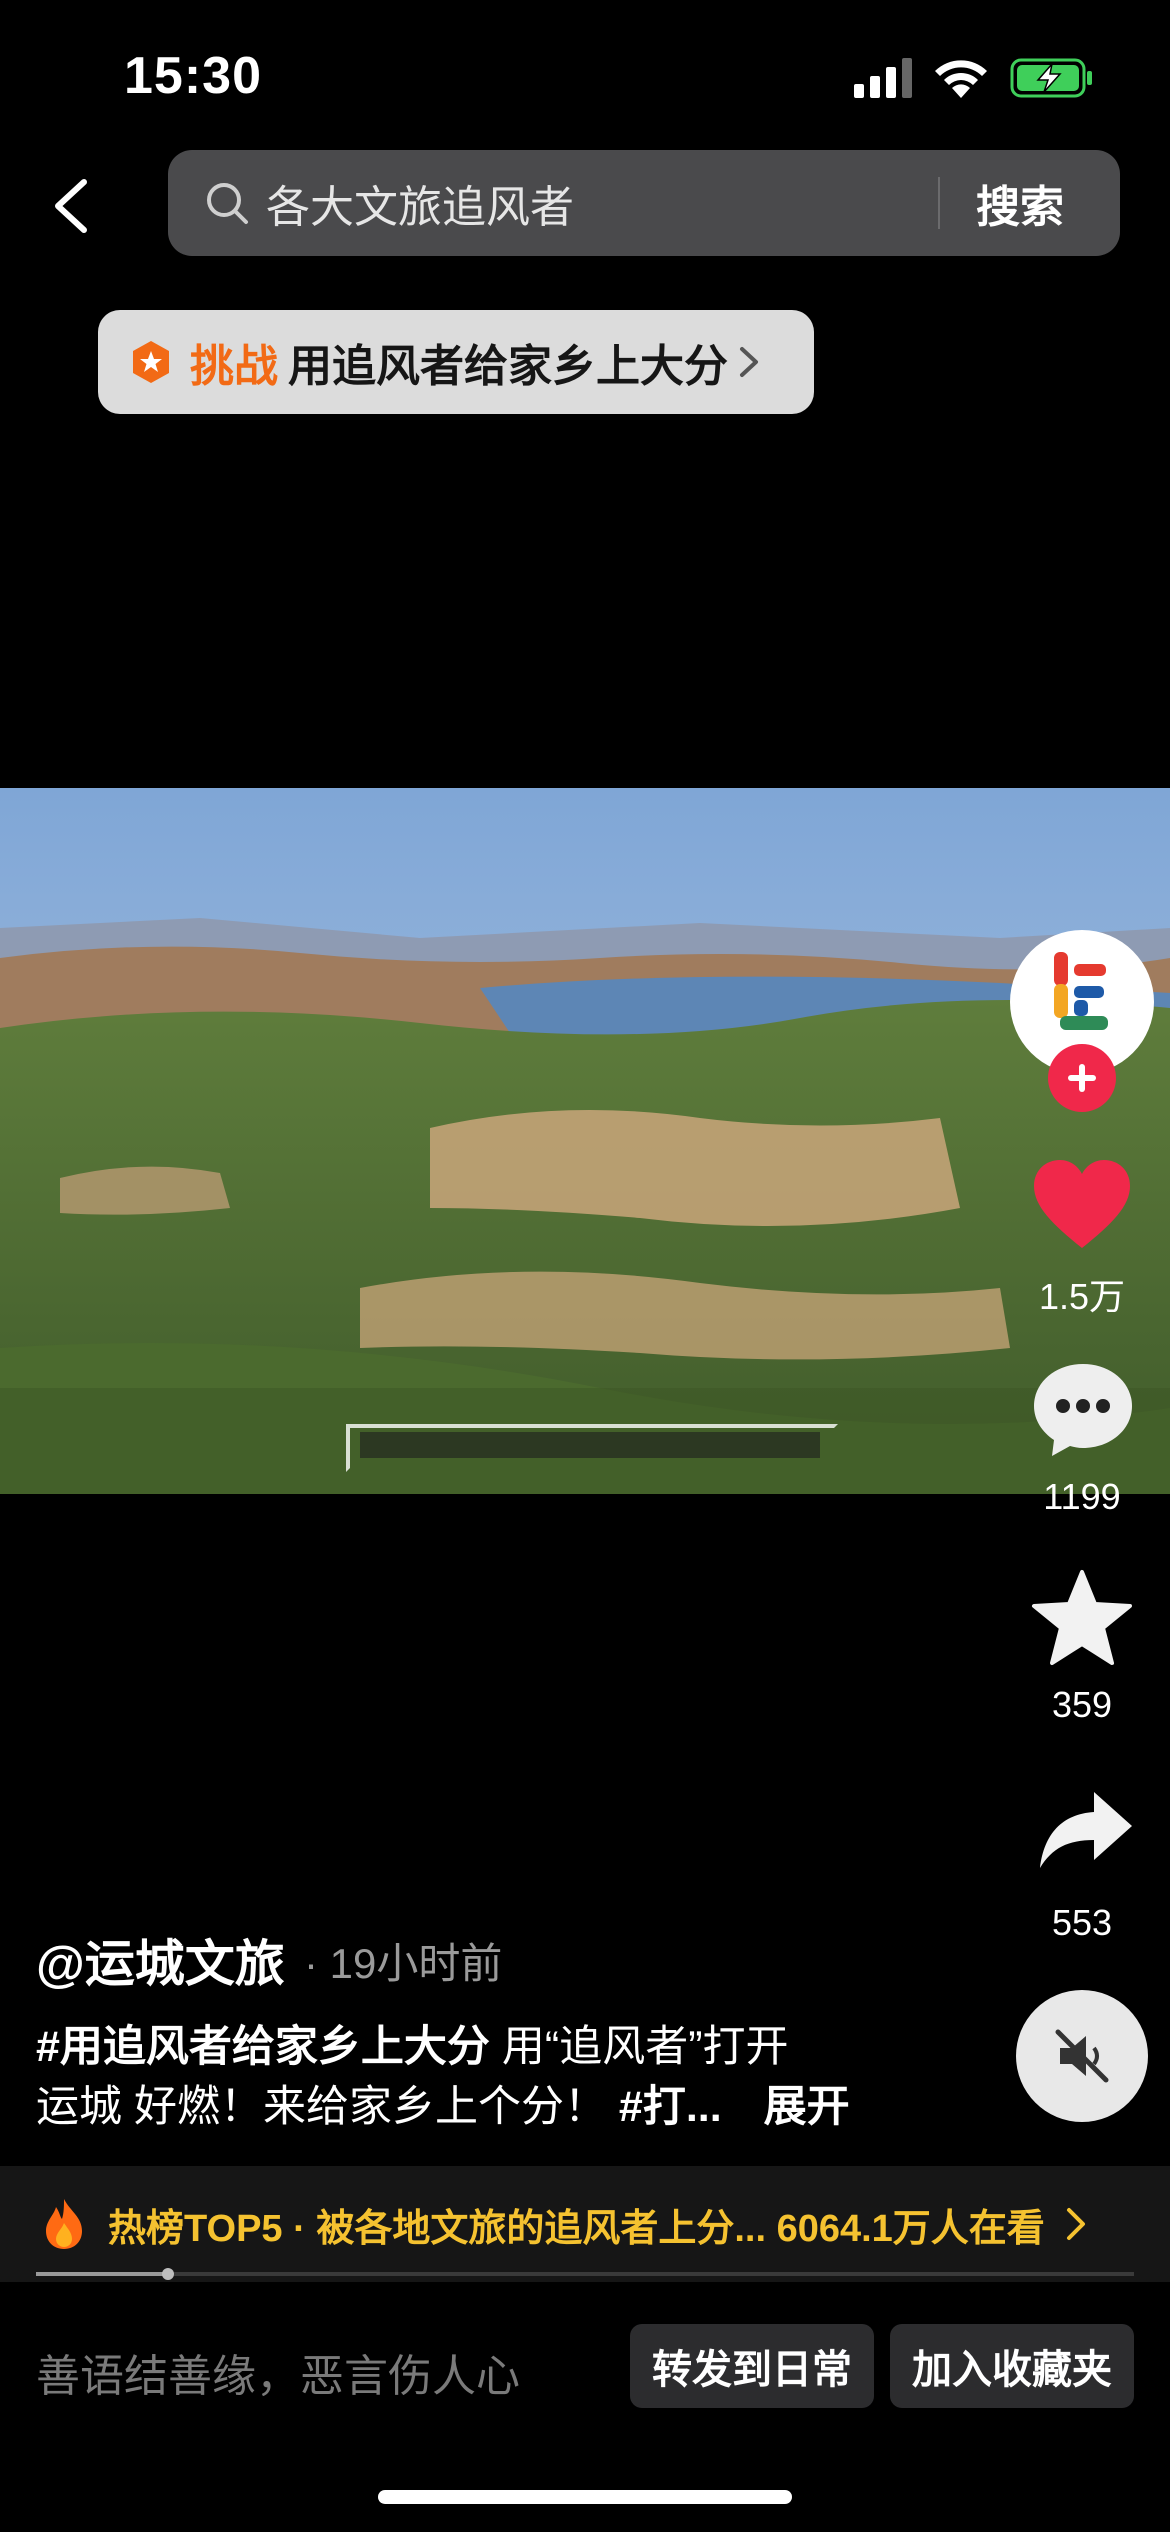  What do you see at coordinates (596, 203) in the screenshot?
I see `search-input: 各大文旅追风者` at bounding box center [596, 203].